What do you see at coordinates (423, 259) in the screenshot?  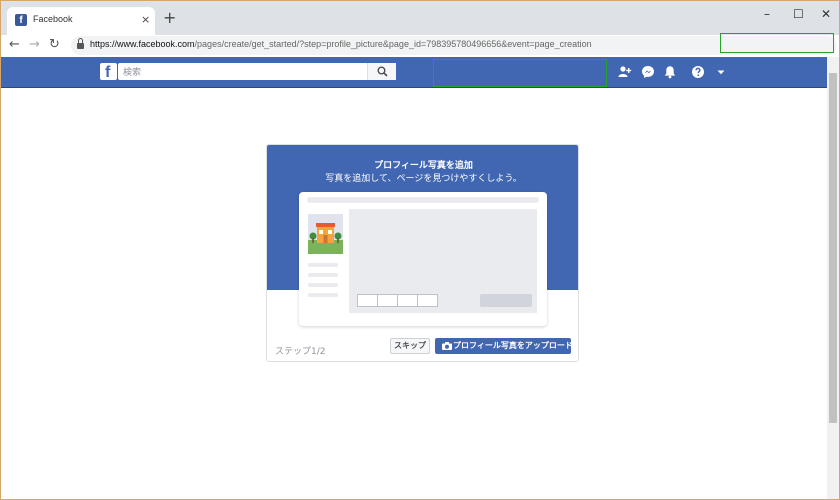 I see `page-preview-illustration` at bounding box center [423, 259].